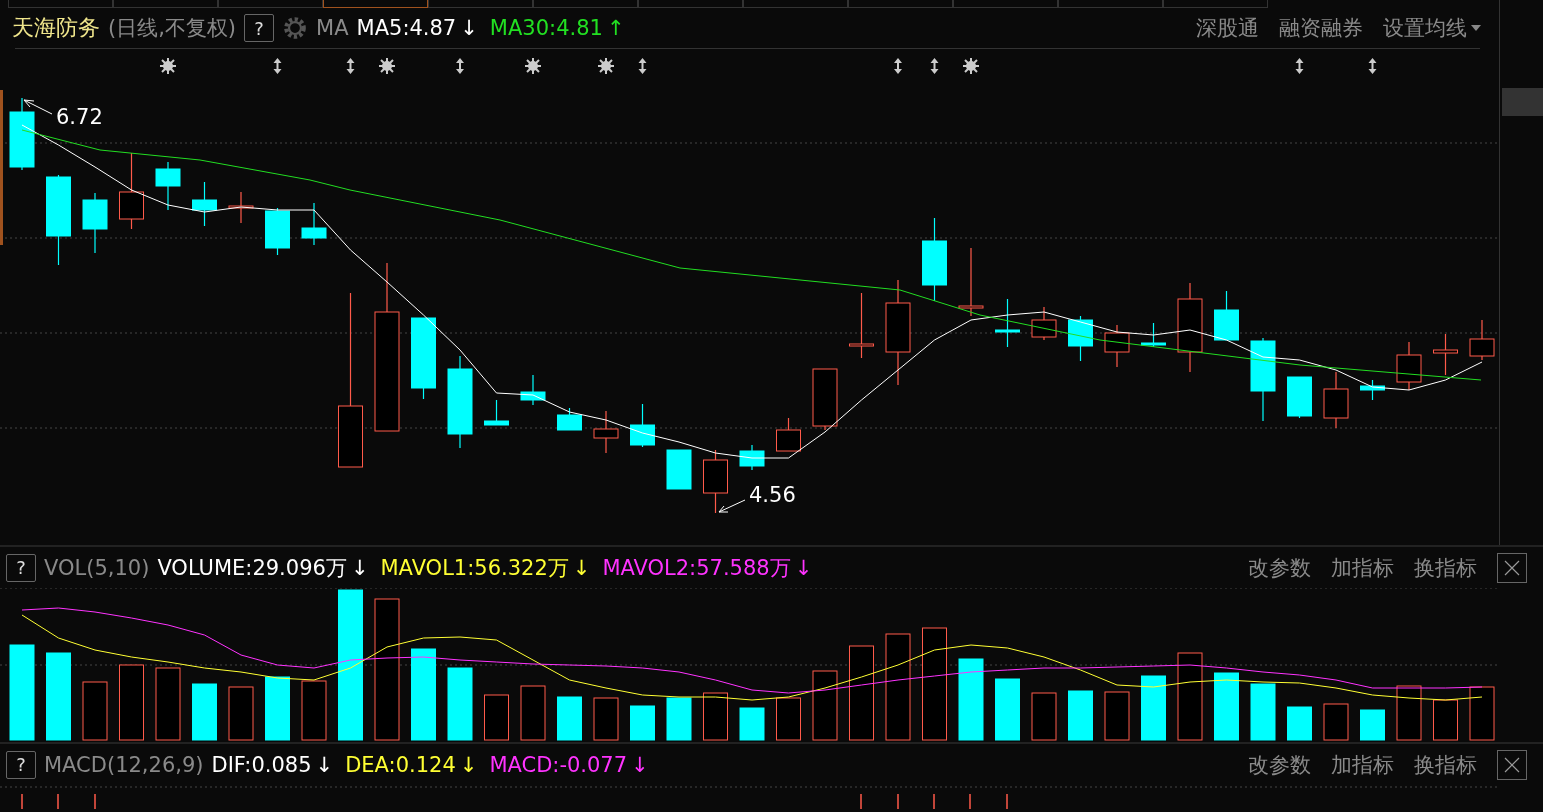 This screenshot has height=812, width=1543. I want to click on tab, so click(375, 4).